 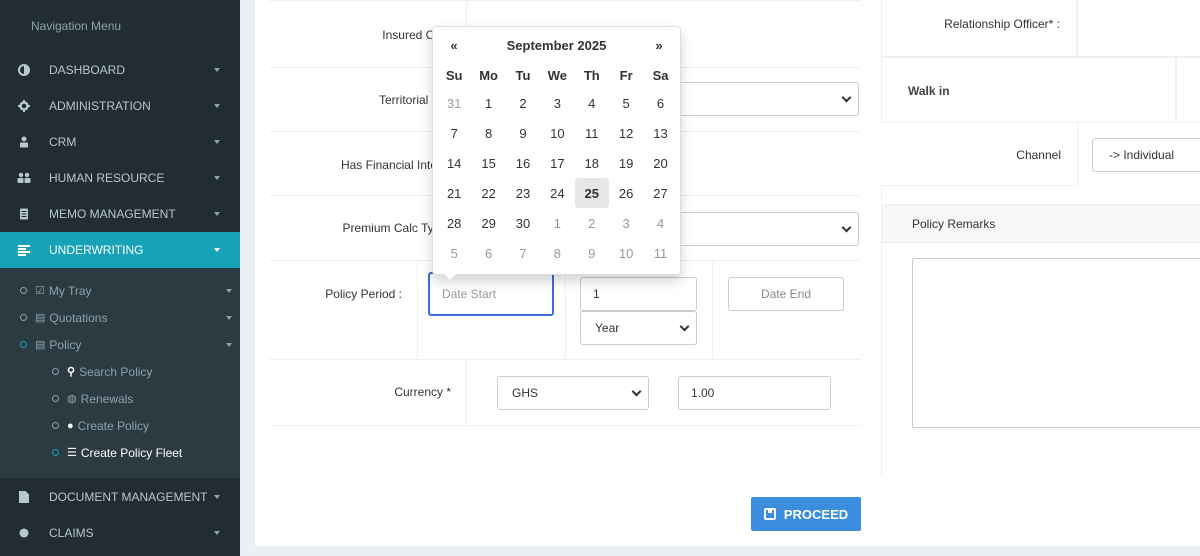 I want to click on datepicker-day: 31, so click(x=454, y=103).